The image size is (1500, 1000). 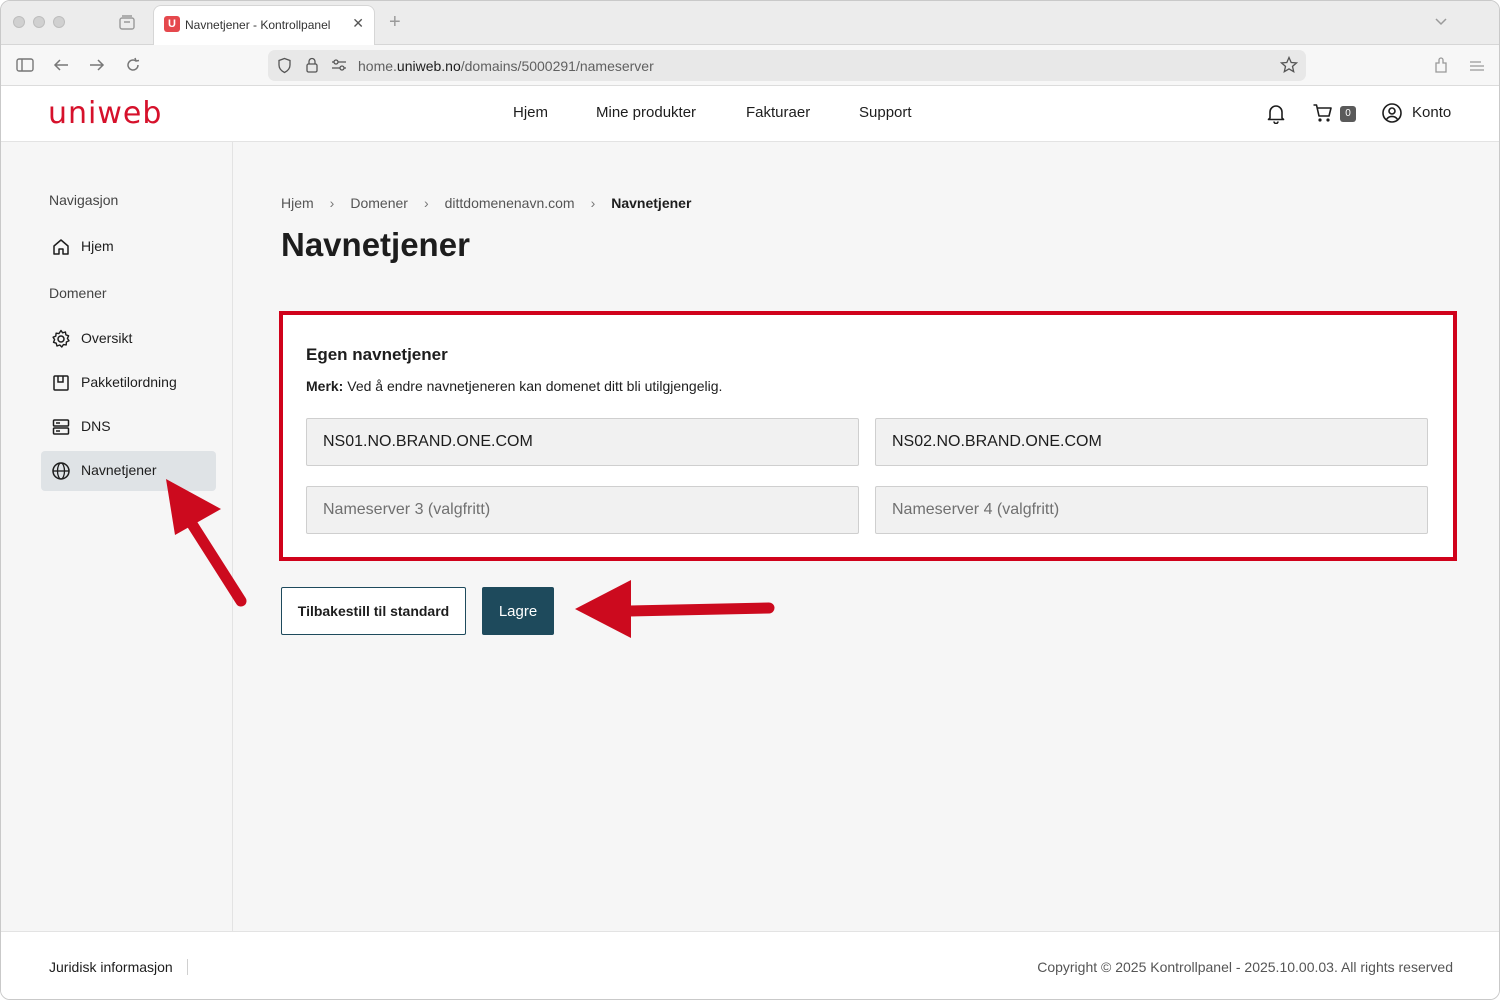 What do you see at coordinates (1392, 113) in the screenshot?
I see `account-icon` at bounding box center [1392, 113].